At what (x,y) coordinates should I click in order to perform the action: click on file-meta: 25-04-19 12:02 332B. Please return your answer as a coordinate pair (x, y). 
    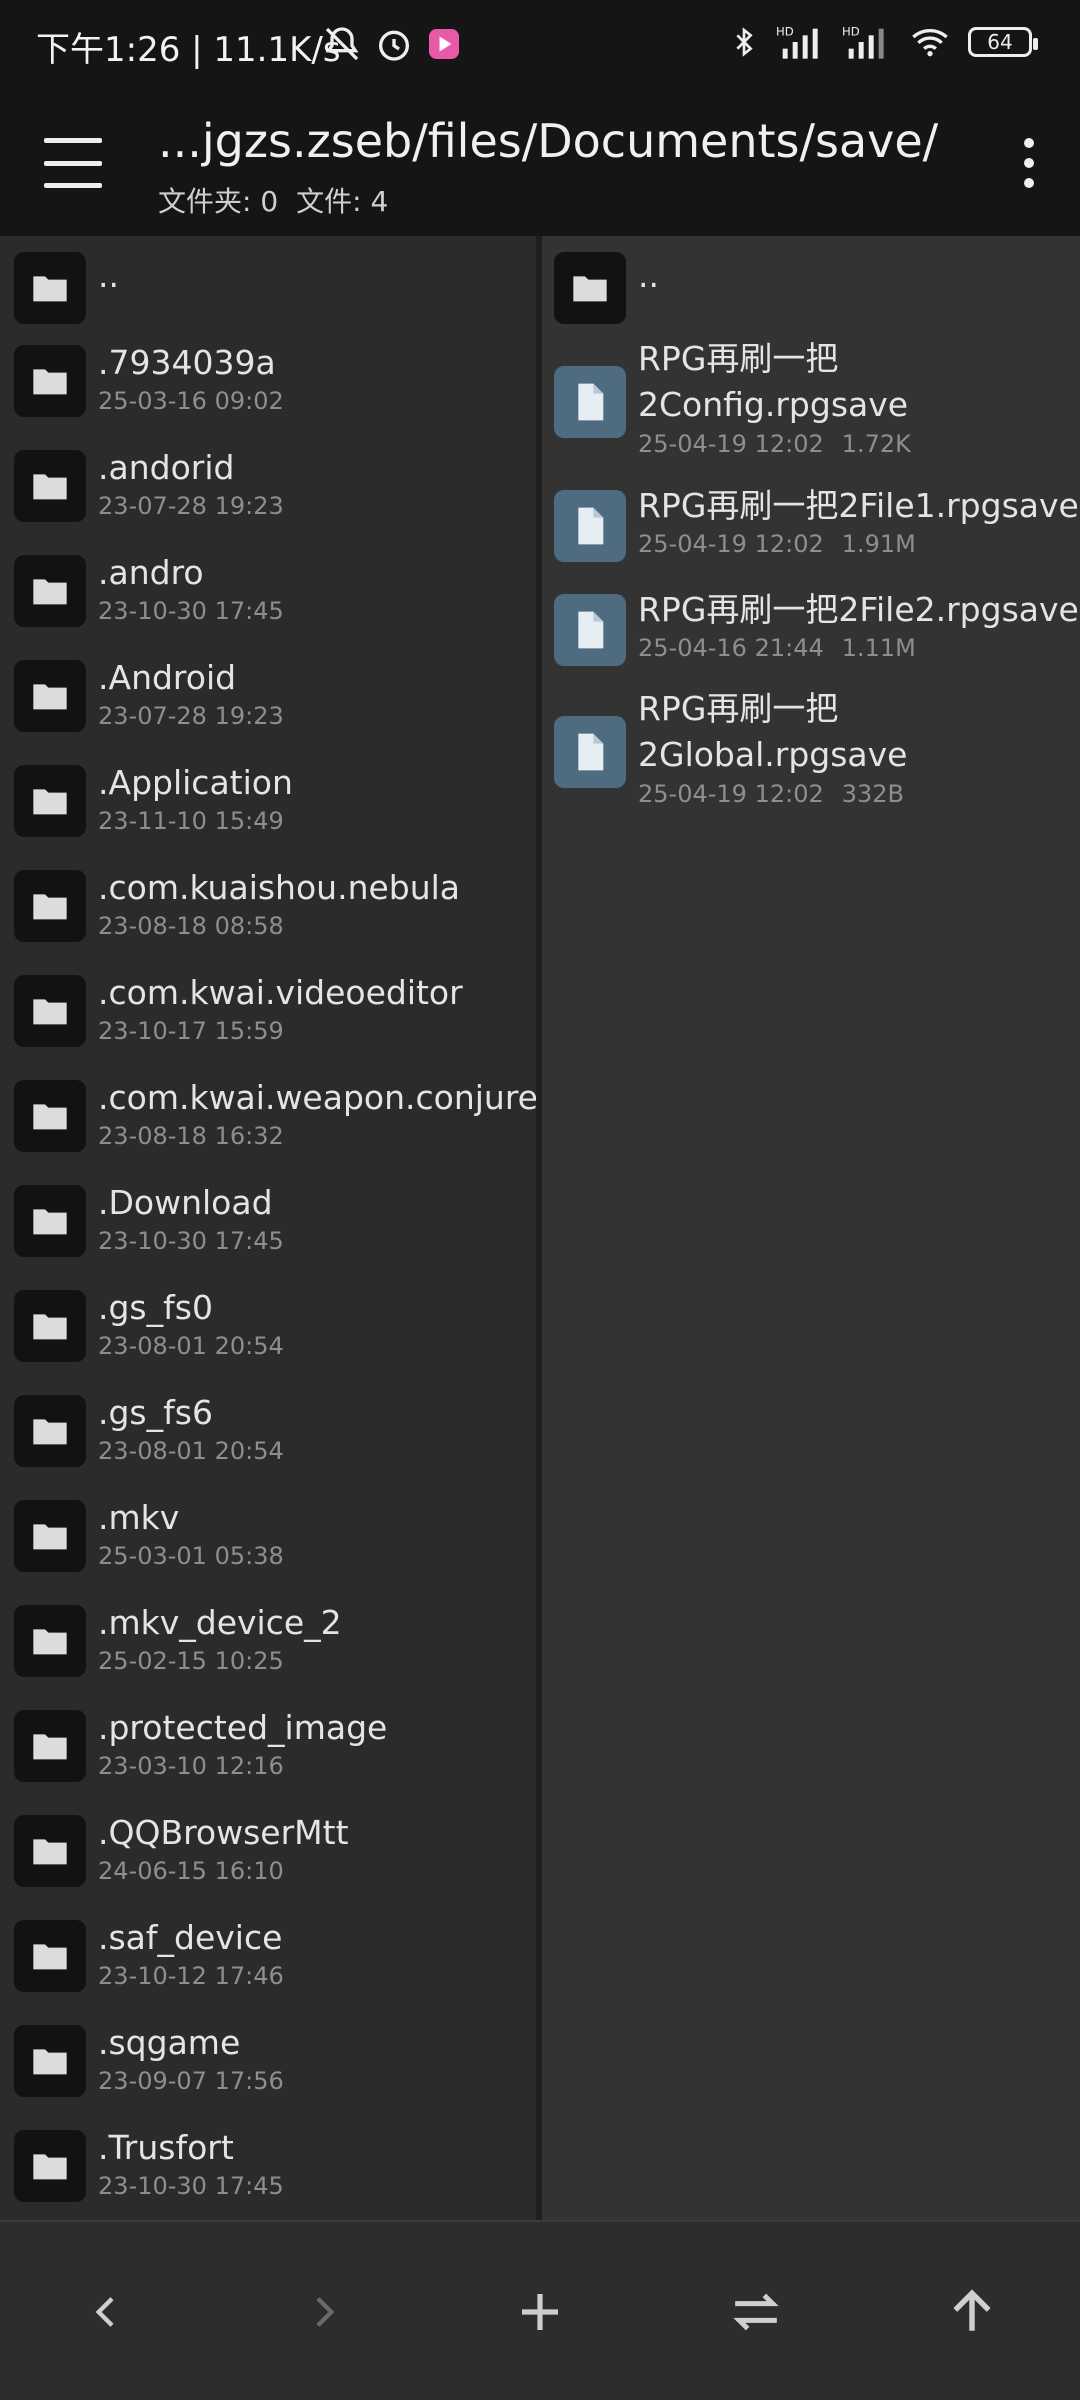
    Looking at the image, I should click on (858, 794).